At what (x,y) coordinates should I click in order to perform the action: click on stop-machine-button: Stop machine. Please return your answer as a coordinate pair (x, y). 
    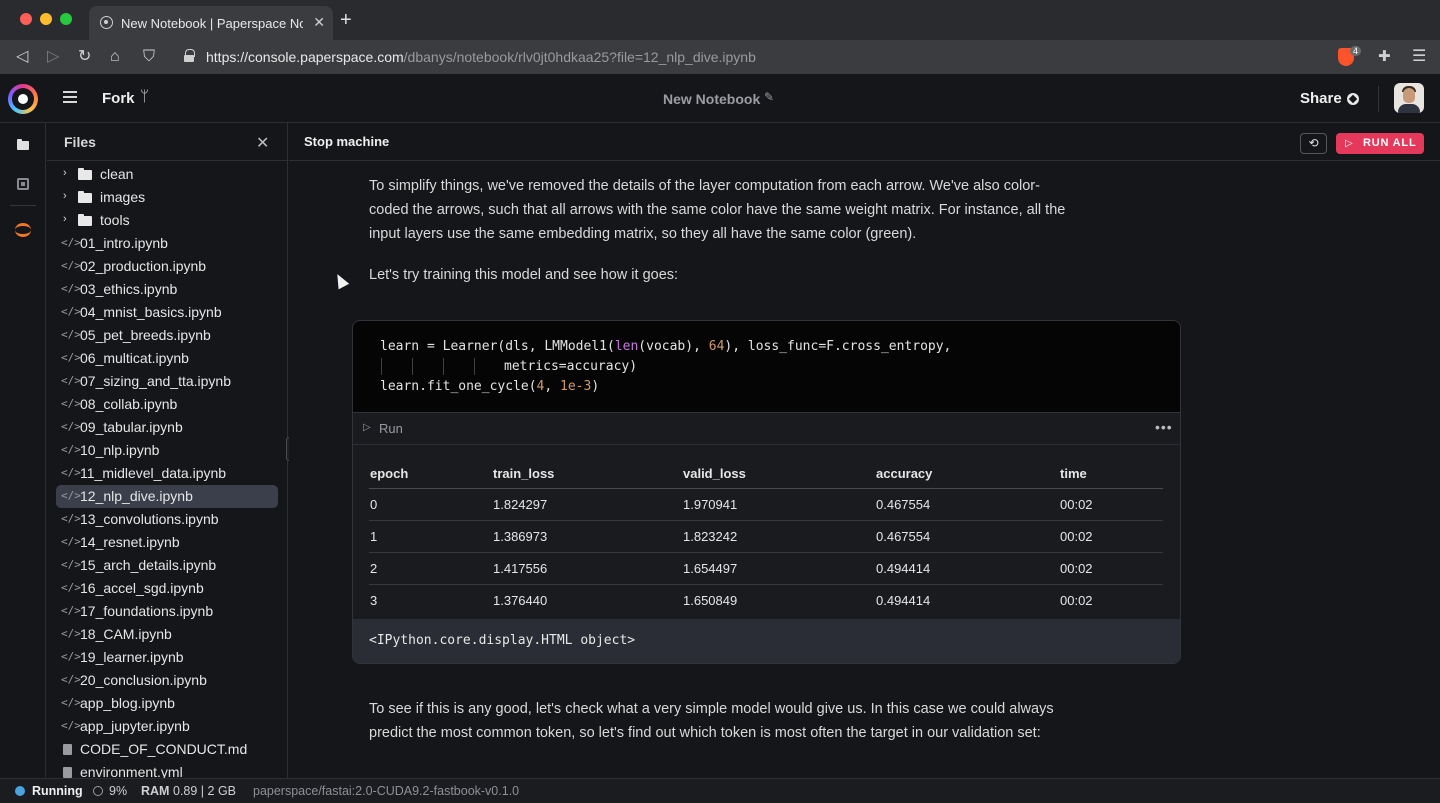
    Looking at the image, I should click on (346, 141).